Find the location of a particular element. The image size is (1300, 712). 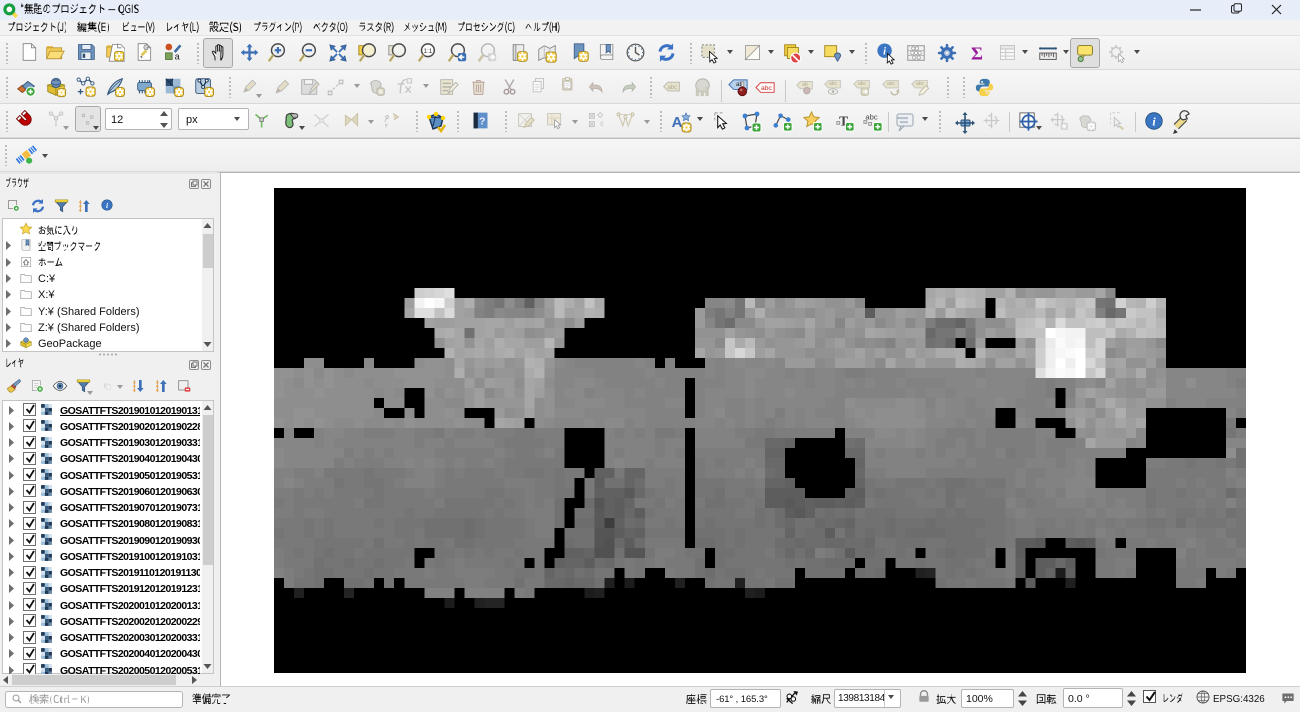

svg-text: ε is located at coordinates (602, 123).